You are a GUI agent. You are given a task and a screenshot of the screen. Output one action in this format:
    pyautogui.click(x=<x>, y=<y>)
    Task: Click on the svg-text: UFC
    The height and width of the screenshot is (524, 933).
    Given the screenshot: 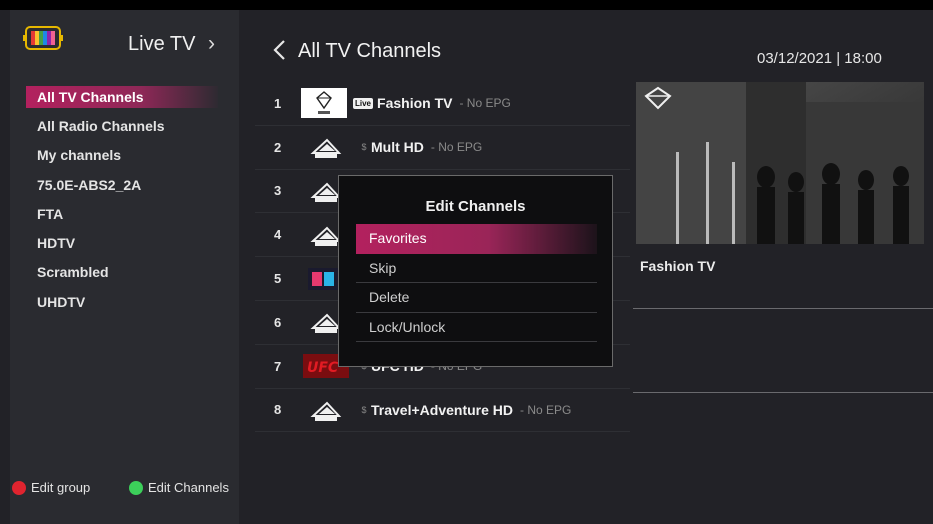 What is the action you would take?
    pyautogui.click(x=323, y=368)
    